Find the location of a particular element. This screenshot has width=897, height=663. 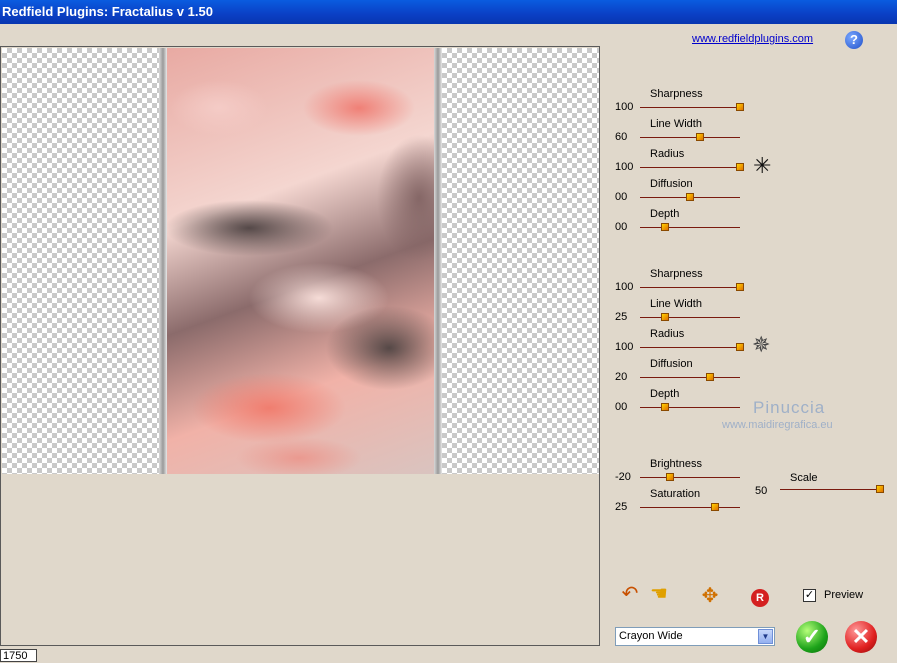

slider-value: 20 is located at coordinates (621, 377).